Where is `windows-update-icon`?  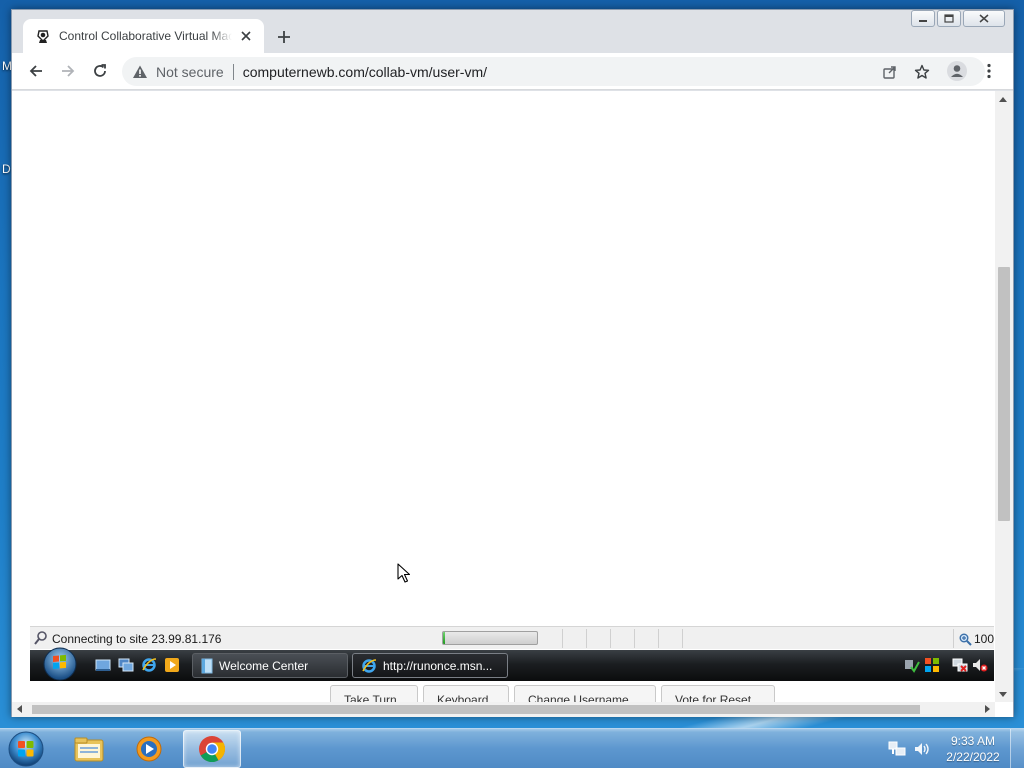 windows-update-icon is located at coordinates (932, 665).